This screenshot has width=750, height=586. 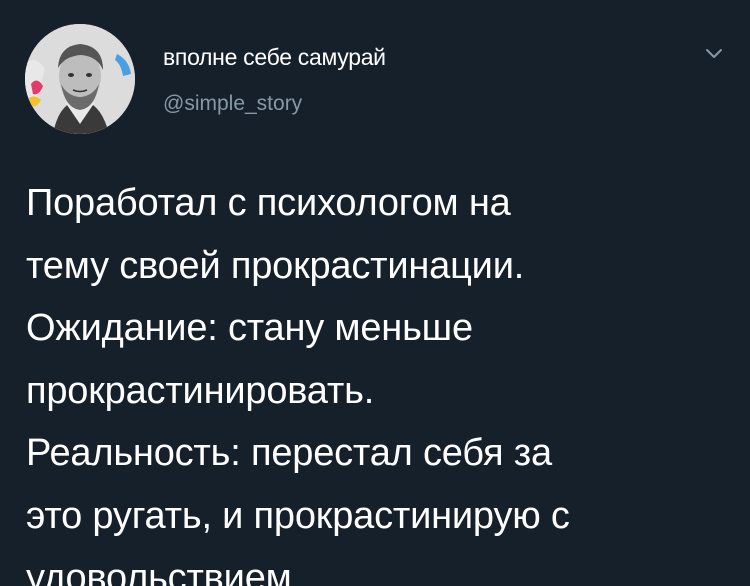 What do you see at coordinates (274, 57) in the screenshot?
I see `author-display-name: вполне себе самурай` at bounding box center [274, 57].